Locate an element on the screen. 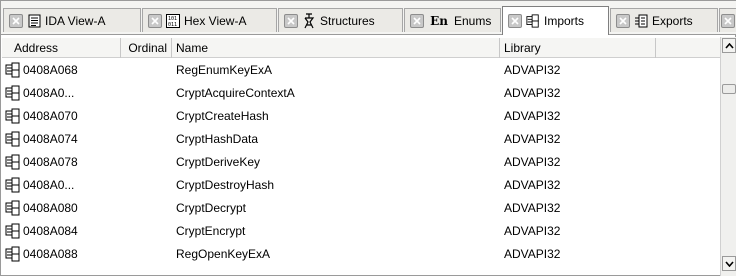 The width and height of the screenshot is (736, 276). scroll-thumb is located at coordinates (729, 89).